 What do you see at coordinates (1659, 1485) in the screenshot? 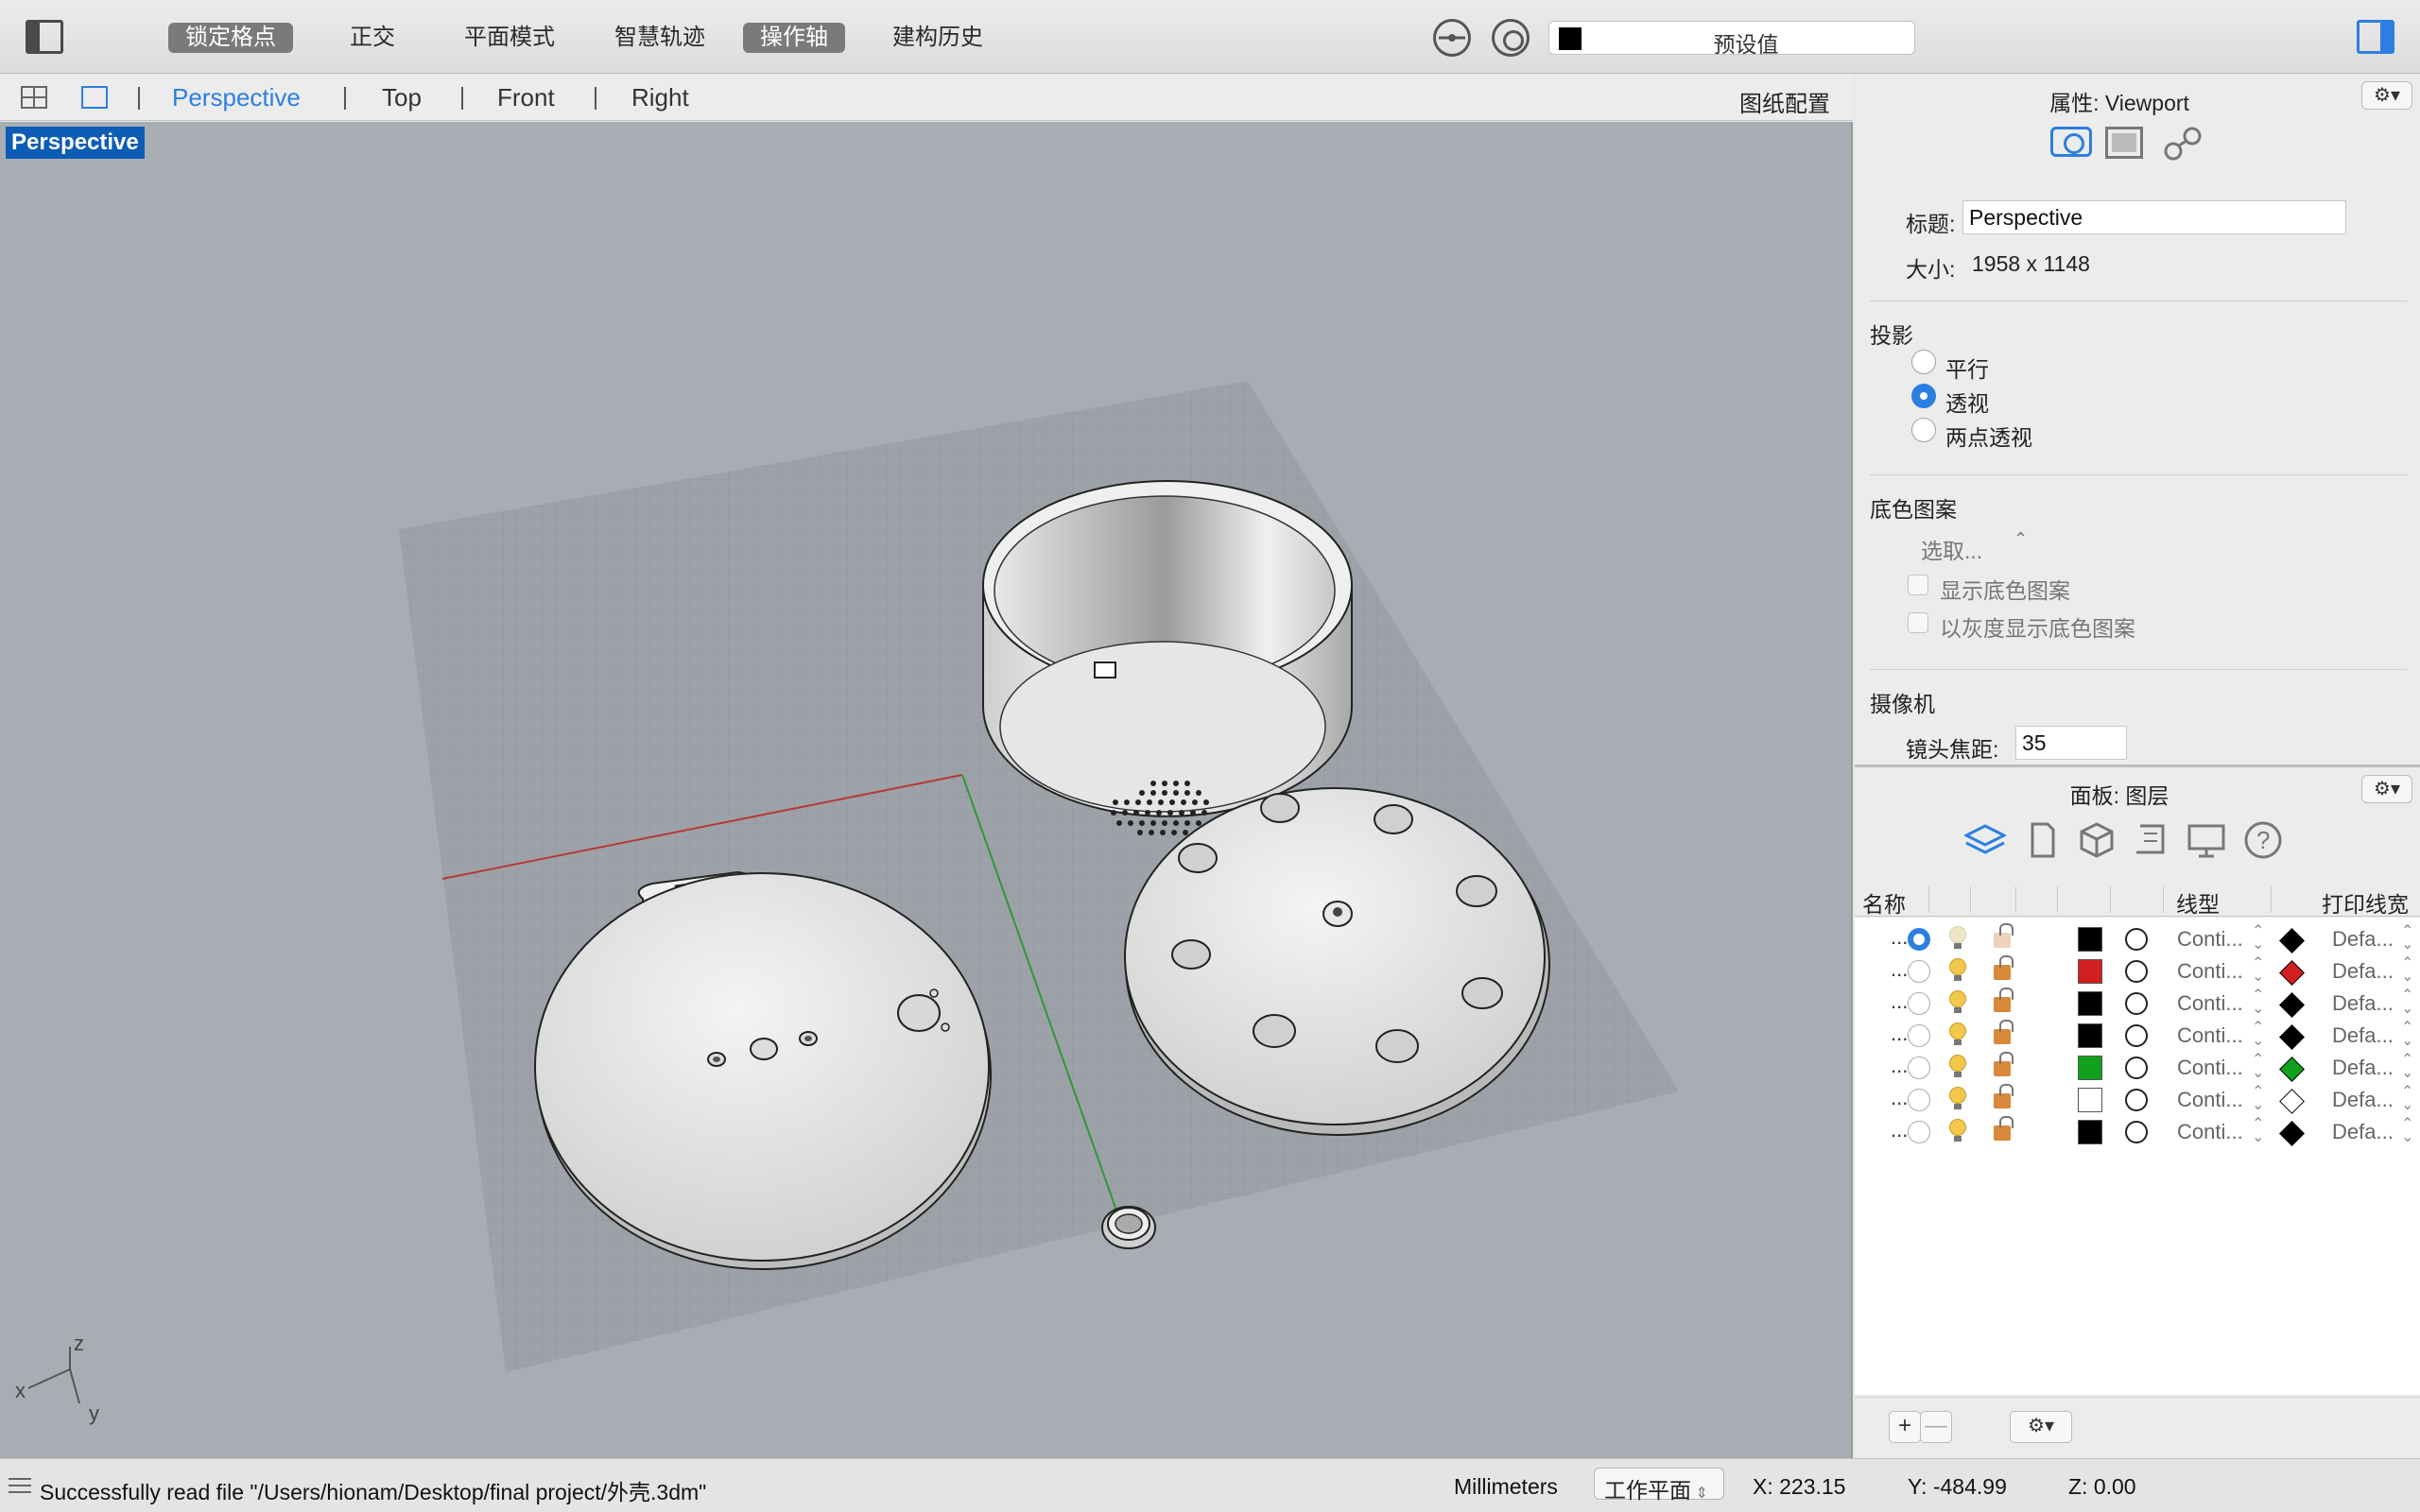
I see `cplane-select: 工作平面 ⇕` at bounding box center [1659, 1485].